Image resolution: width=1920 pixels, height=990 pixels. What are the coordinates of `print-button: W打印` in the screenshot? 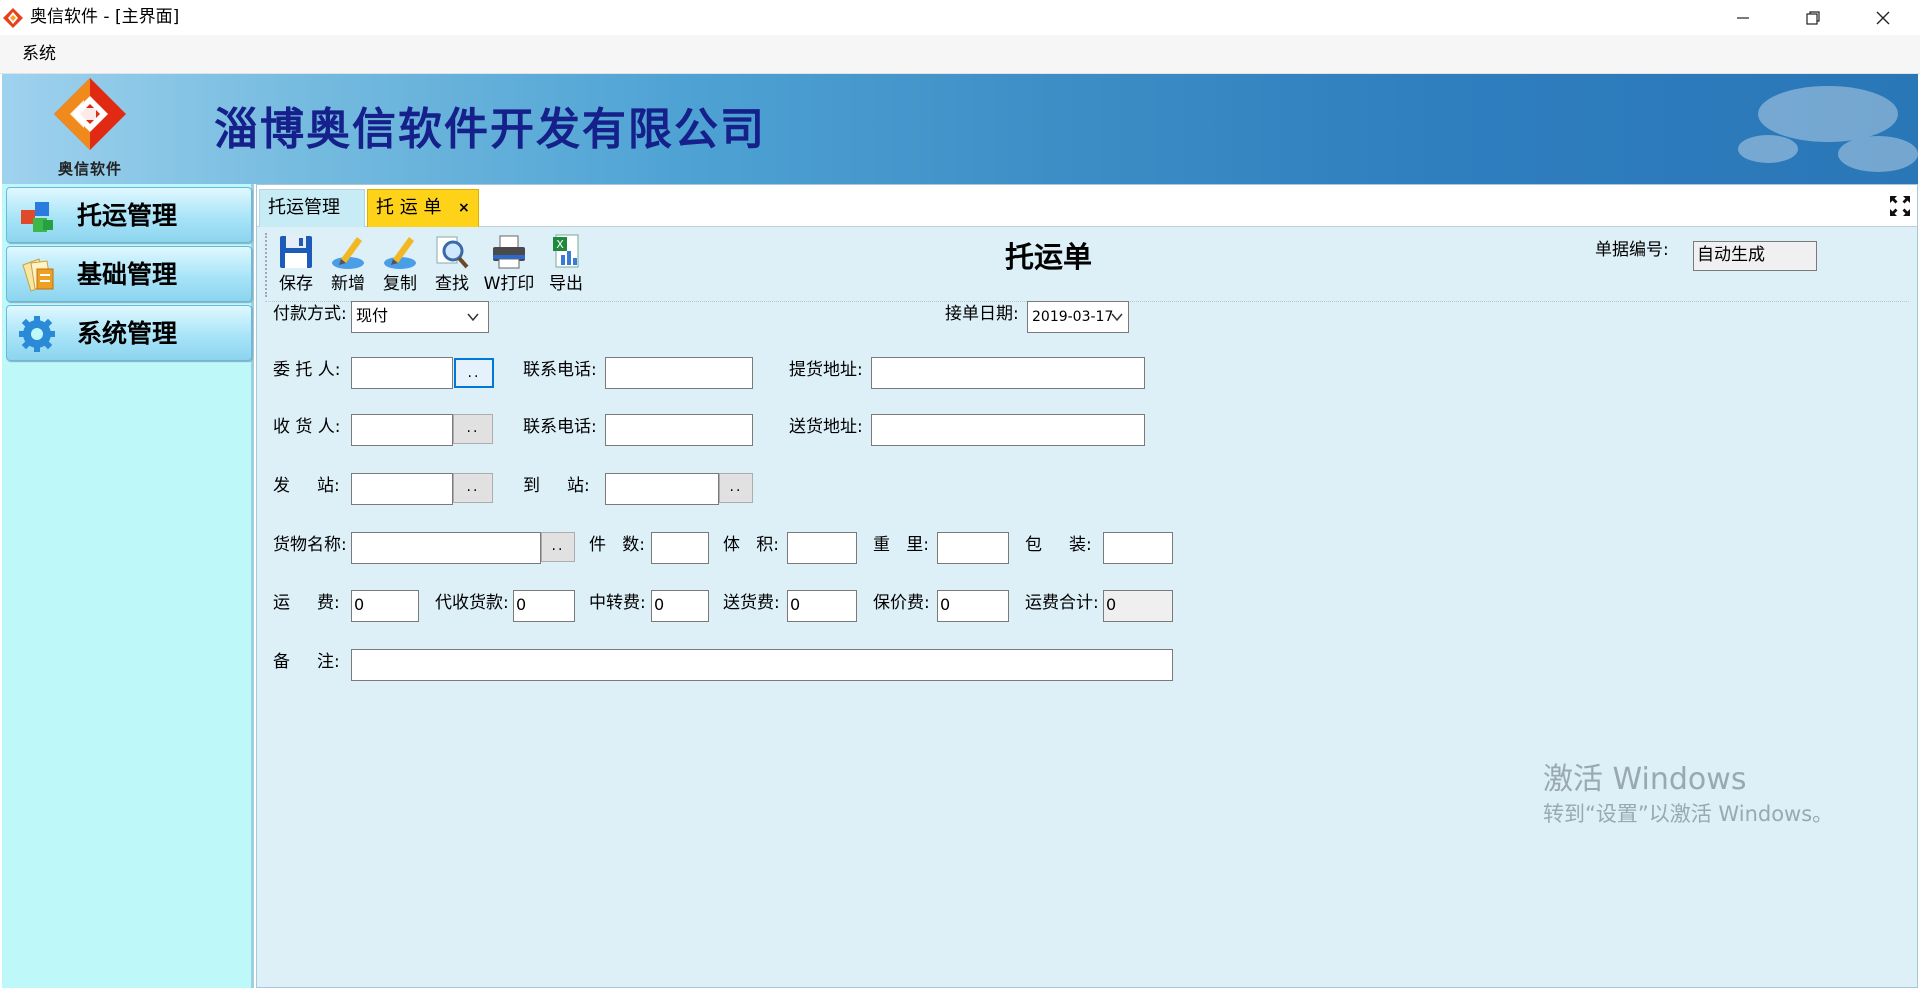 It's located at (509, 265).